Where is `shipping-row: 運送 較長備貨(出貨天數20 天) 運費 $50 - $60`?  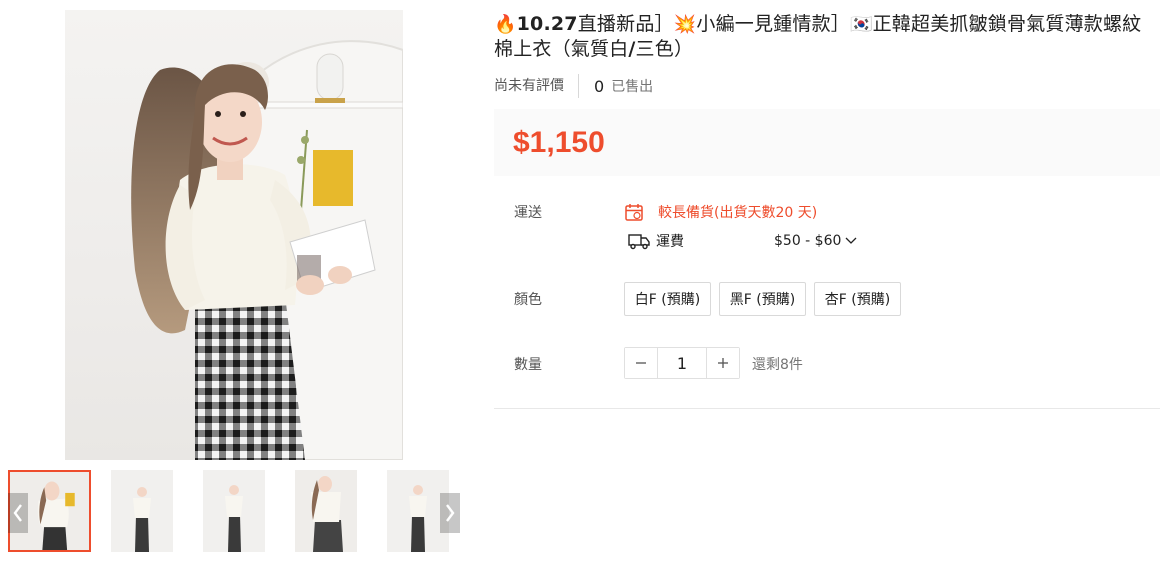 shipping-row: 運送 較長備貨(出貨天數20 天) 運費 $50 - $60 is located at coordinates (827, 232).